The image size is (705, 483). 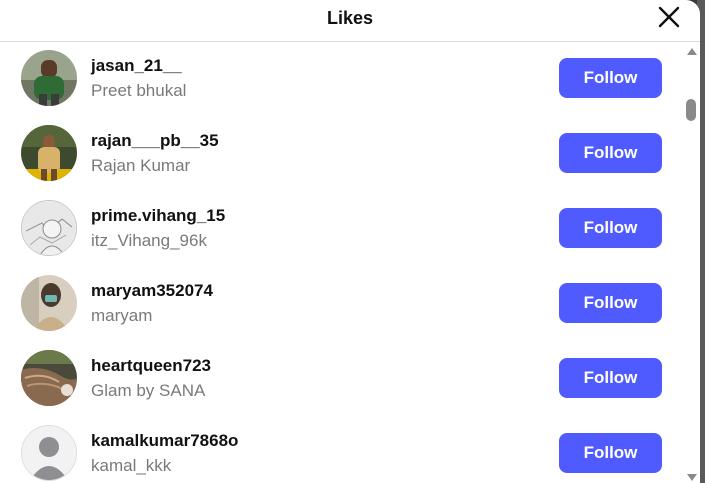 What do you see at coordinates (692, 477) in the screenshot?
I see `scroll-down-arrow-icon` at bounding box center [692, 477].